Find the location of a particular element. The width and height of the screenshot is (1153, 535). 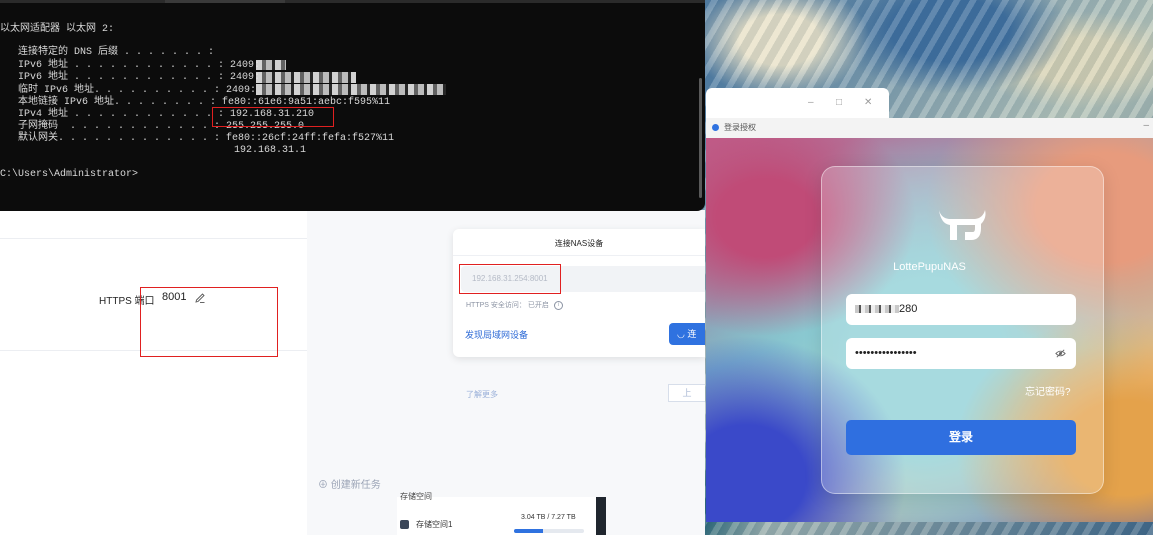

highlight-box-ipv4 is located at coordinates (273, 117).